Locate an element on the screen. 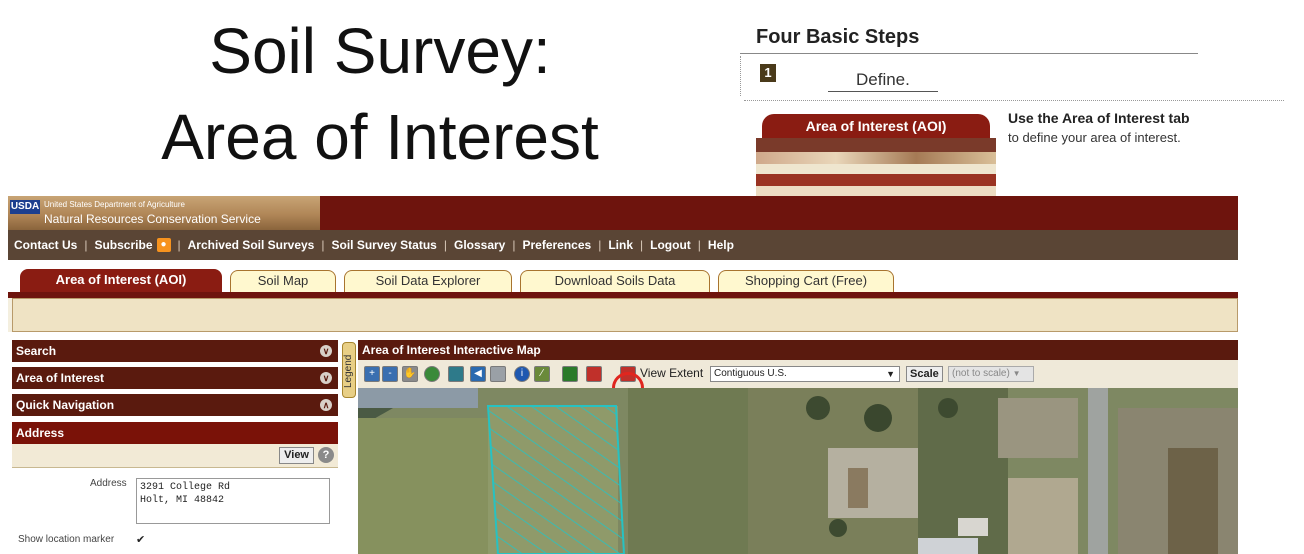  nav-glossary: Glossary is located at coordinates (479, 245).